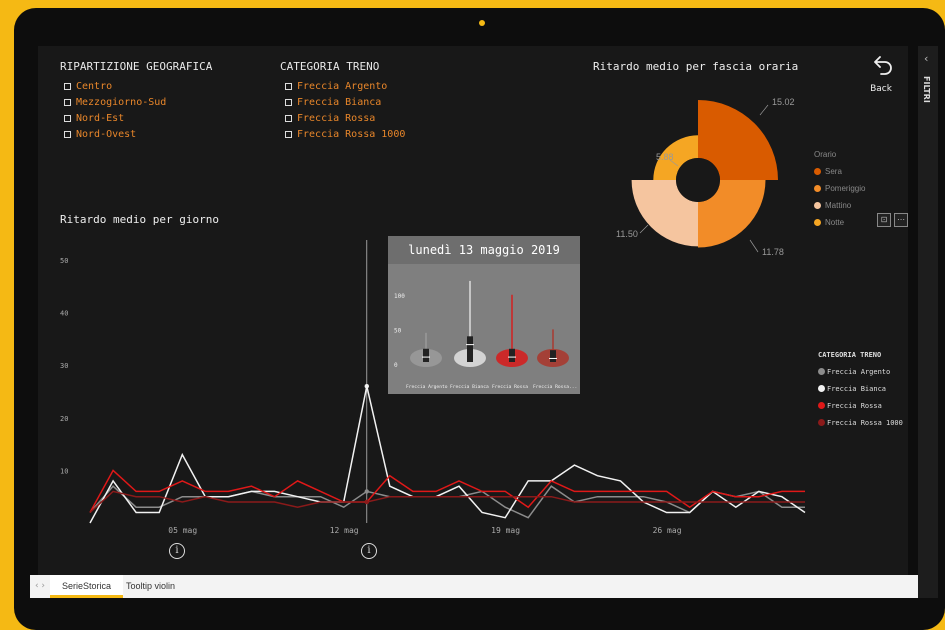 This screenshot has width=945, height=630. Describe the element at coordinates (182, 530) in the screenshot. I see `x-tick-label: 05 mag` at that location.